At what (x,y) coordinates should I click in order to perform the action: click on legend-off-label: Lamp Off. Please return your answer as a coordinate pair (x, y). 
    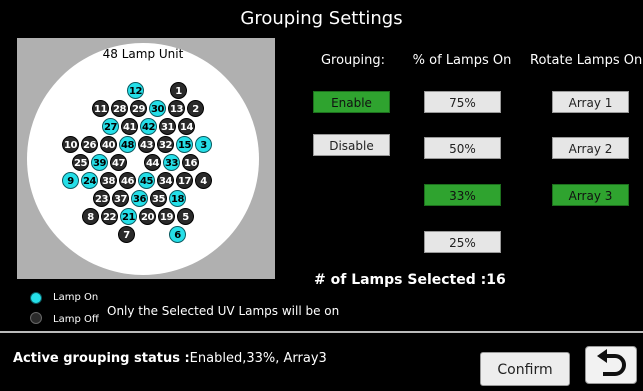
    Looking at the image, I should click on (76, 319).